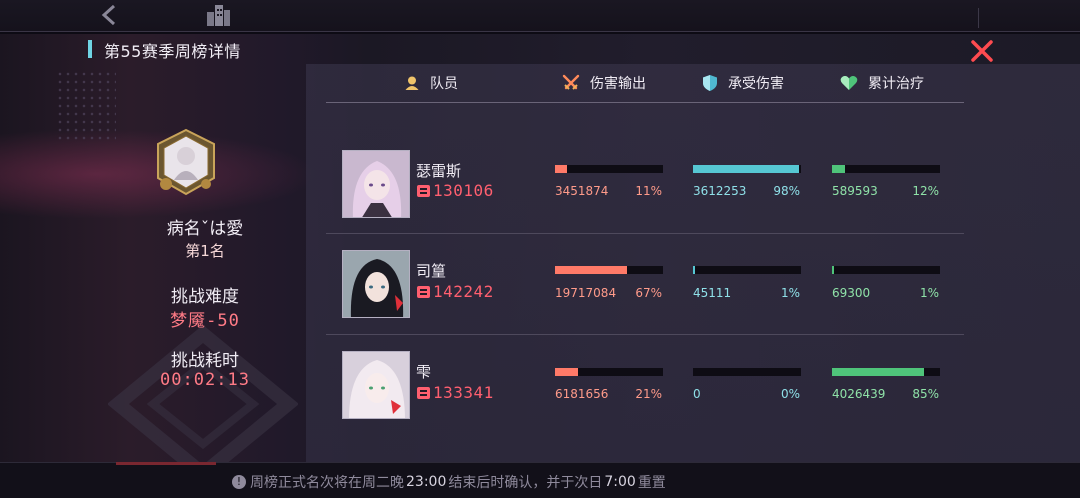 The width and height of the screenshot is (1080, 498). What do you see at coordinates (929, 293) in the screenshot?
I see `healing-percent: 1%` at bounding box center [929, 293].